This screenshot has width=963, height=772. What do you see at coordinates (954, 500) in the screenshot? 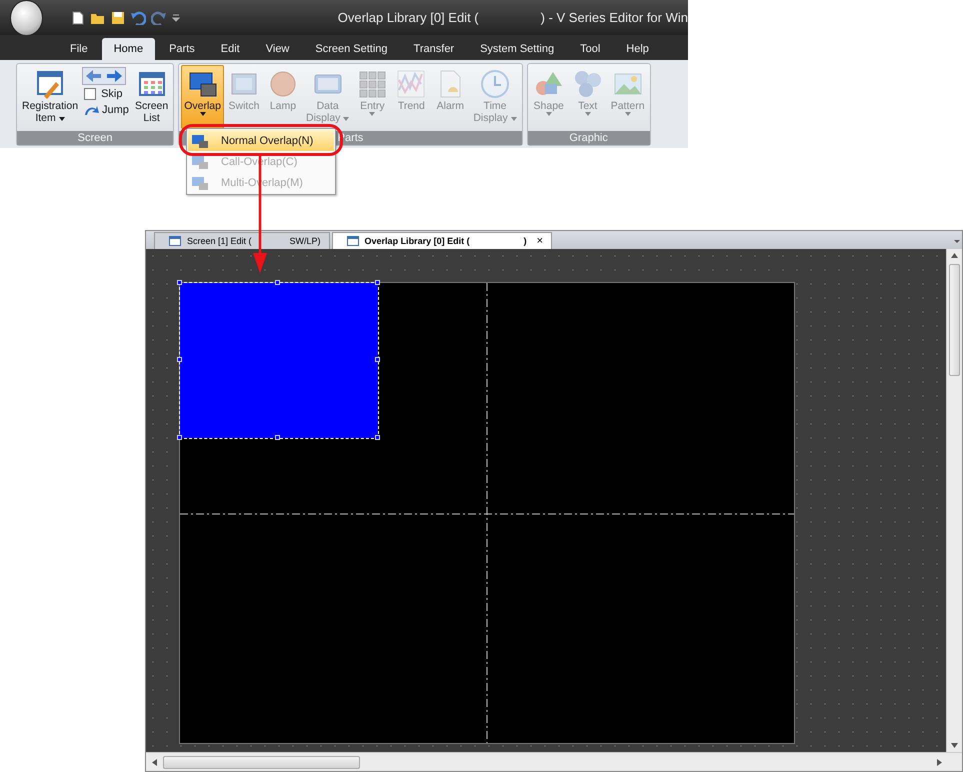
I see `vertical-scrollbar` at bounding box center [954, 500].